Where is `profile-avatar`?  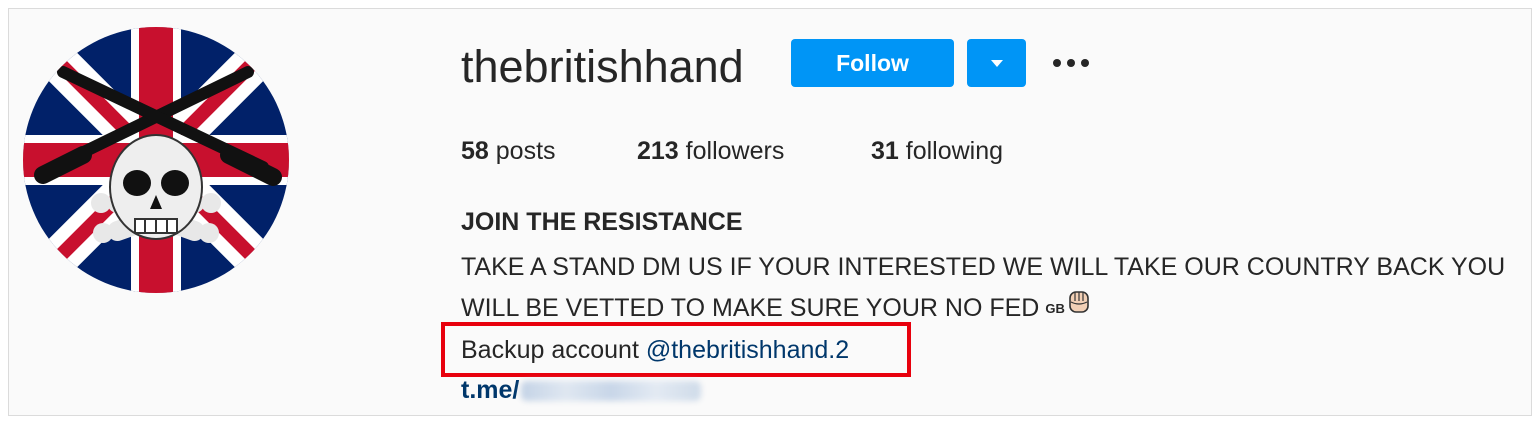
profile-avatar is located at coordinates (156, 160).